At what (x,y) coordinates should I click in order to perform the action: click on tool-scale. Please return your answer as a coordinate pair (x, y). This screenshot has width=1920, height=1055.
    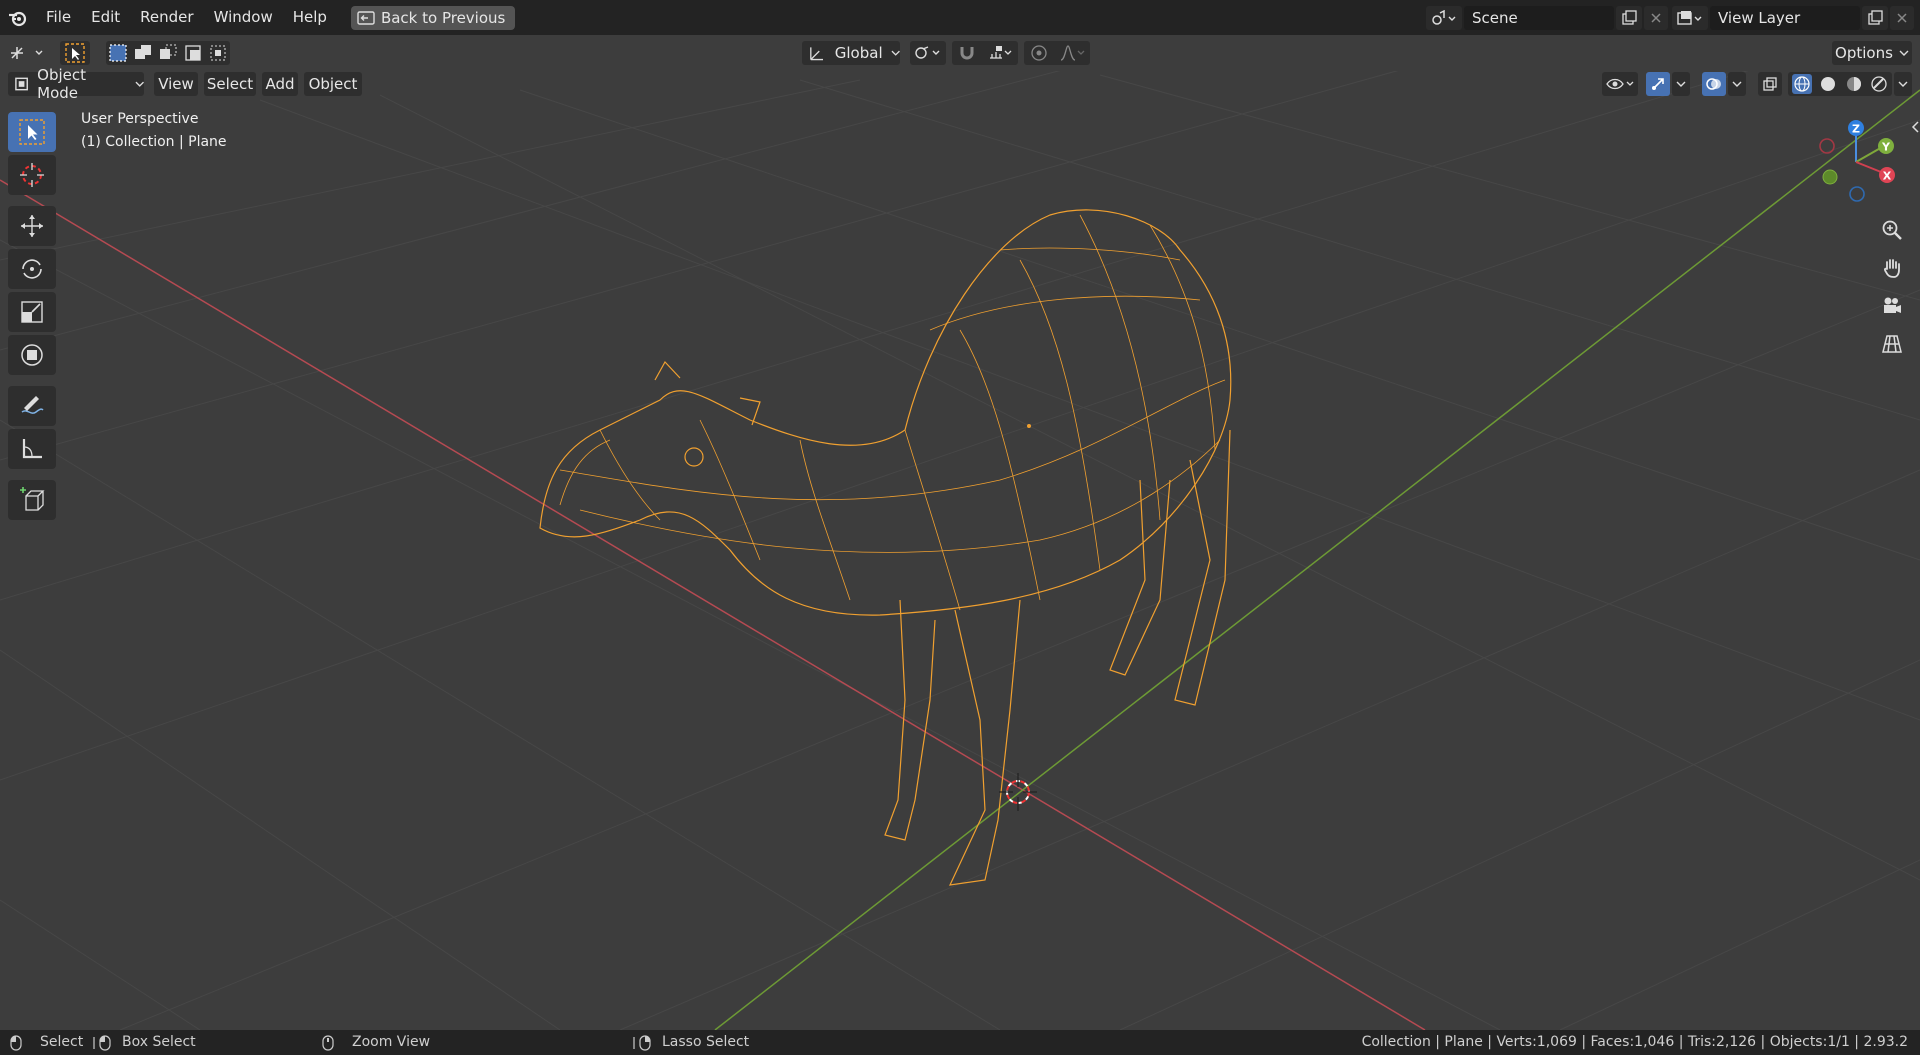
    Looking at the image, I should click on (32, 312).